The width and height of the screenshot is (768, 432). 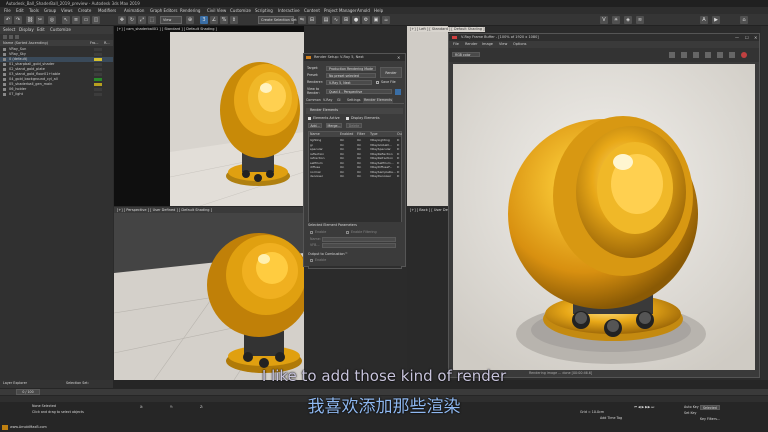 What do you see at coordinates (747, 37) in the screenshot?
I see `maximize-icon: ☐` at bounding box center [747, 37].